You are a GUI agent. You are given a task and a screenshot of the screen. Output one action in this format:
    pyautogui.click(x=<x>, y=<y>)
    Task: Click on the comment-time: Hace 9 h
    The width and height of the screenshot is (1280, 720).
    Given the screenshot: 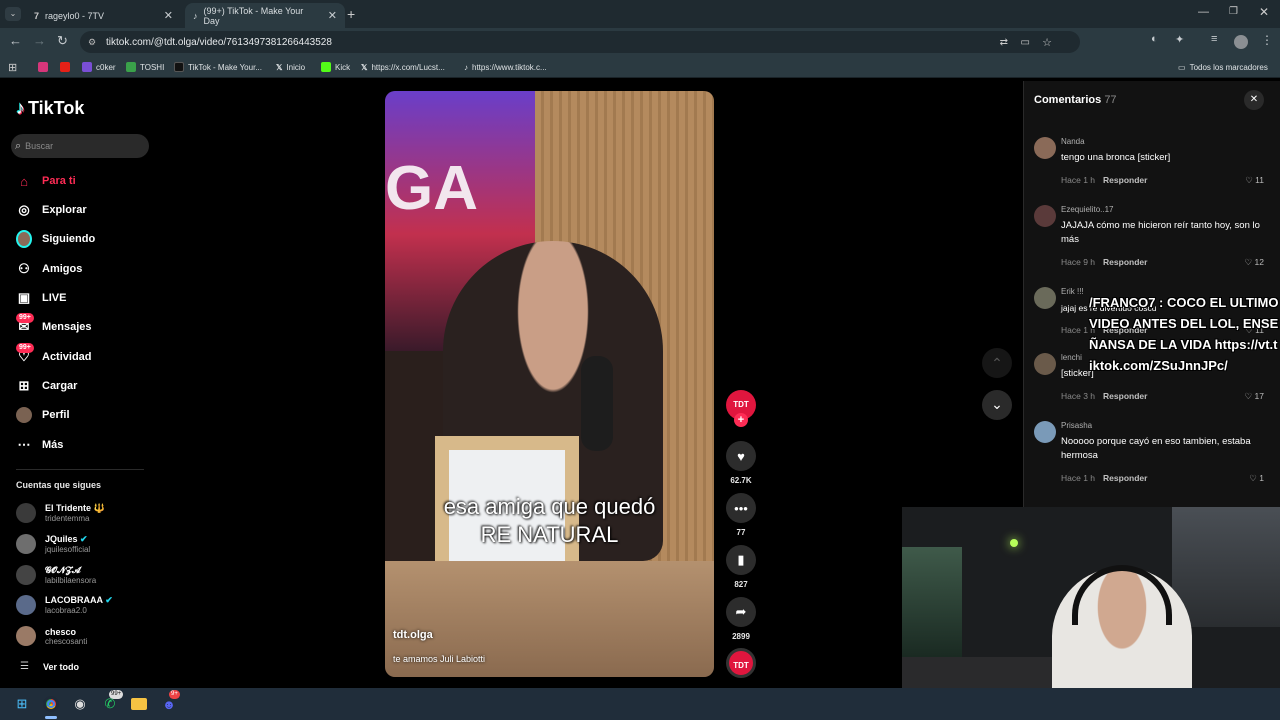 What is the action you would take?
    pyautogui.click(x=1078, y=262)
    